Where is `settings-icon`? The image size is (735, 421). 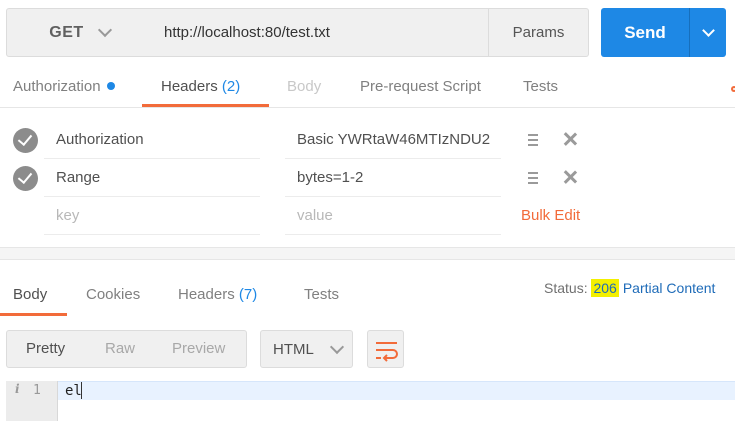 settings-icon is located at coordinates (733, 89).